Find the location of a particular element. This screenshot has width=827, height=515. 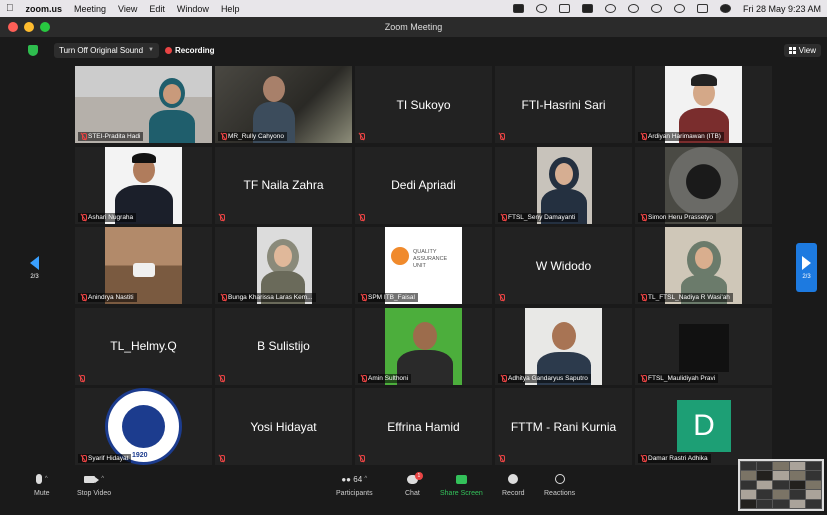

participant-tile: Simon Heru Prassetyo is located at coordinates (703, 185).